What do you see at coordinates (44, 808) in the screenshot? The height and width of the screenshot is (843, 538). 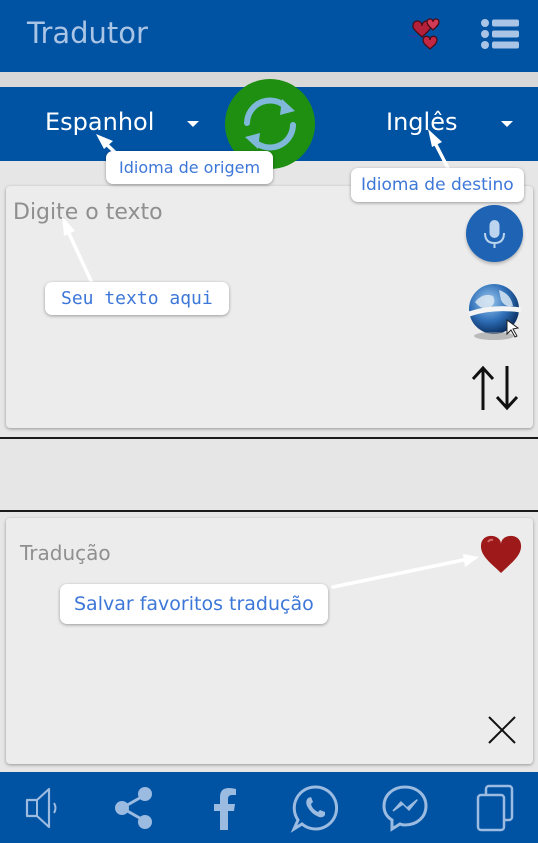 I see `speaker-icon` at bounding box center [44, 808].